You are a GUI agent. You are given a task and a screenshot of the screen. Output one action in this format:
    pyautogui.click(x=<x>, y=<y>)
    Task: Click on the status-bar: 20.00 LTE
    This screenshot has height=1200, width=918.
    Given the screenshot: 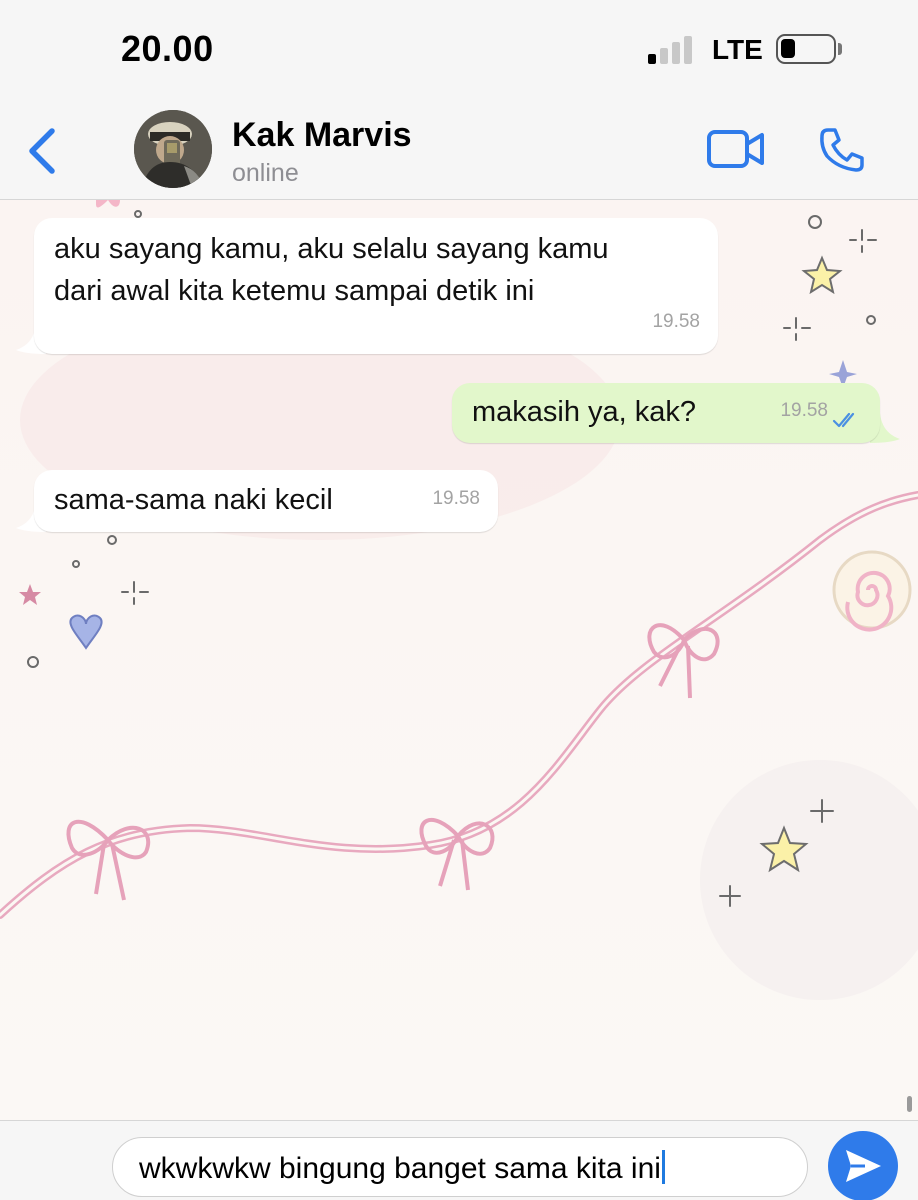 What is the action you would take?
    pyautogui.click(x=459, y=50)
    